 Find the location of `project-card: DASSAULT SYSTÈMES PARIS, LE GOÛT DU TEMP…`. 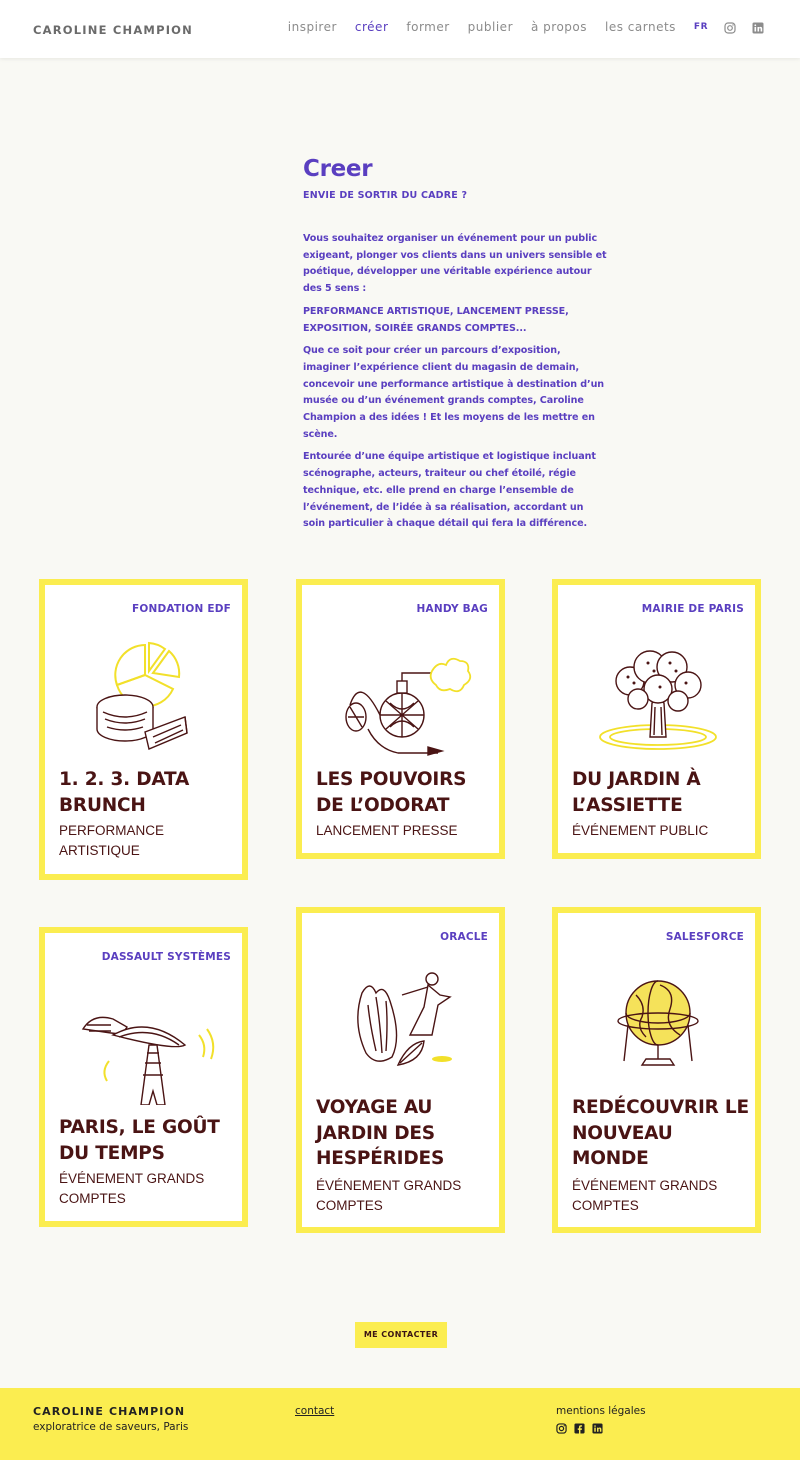

project-card: DASSAULT SYSTÈMES PARIS, LE GOÛT DU TEMP… is located at coordinates (143, 1077).